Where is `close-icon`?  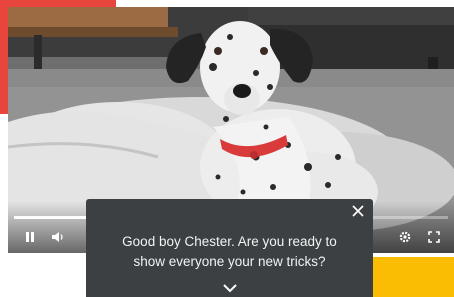 close-icon is located at coordinates (358, 211).